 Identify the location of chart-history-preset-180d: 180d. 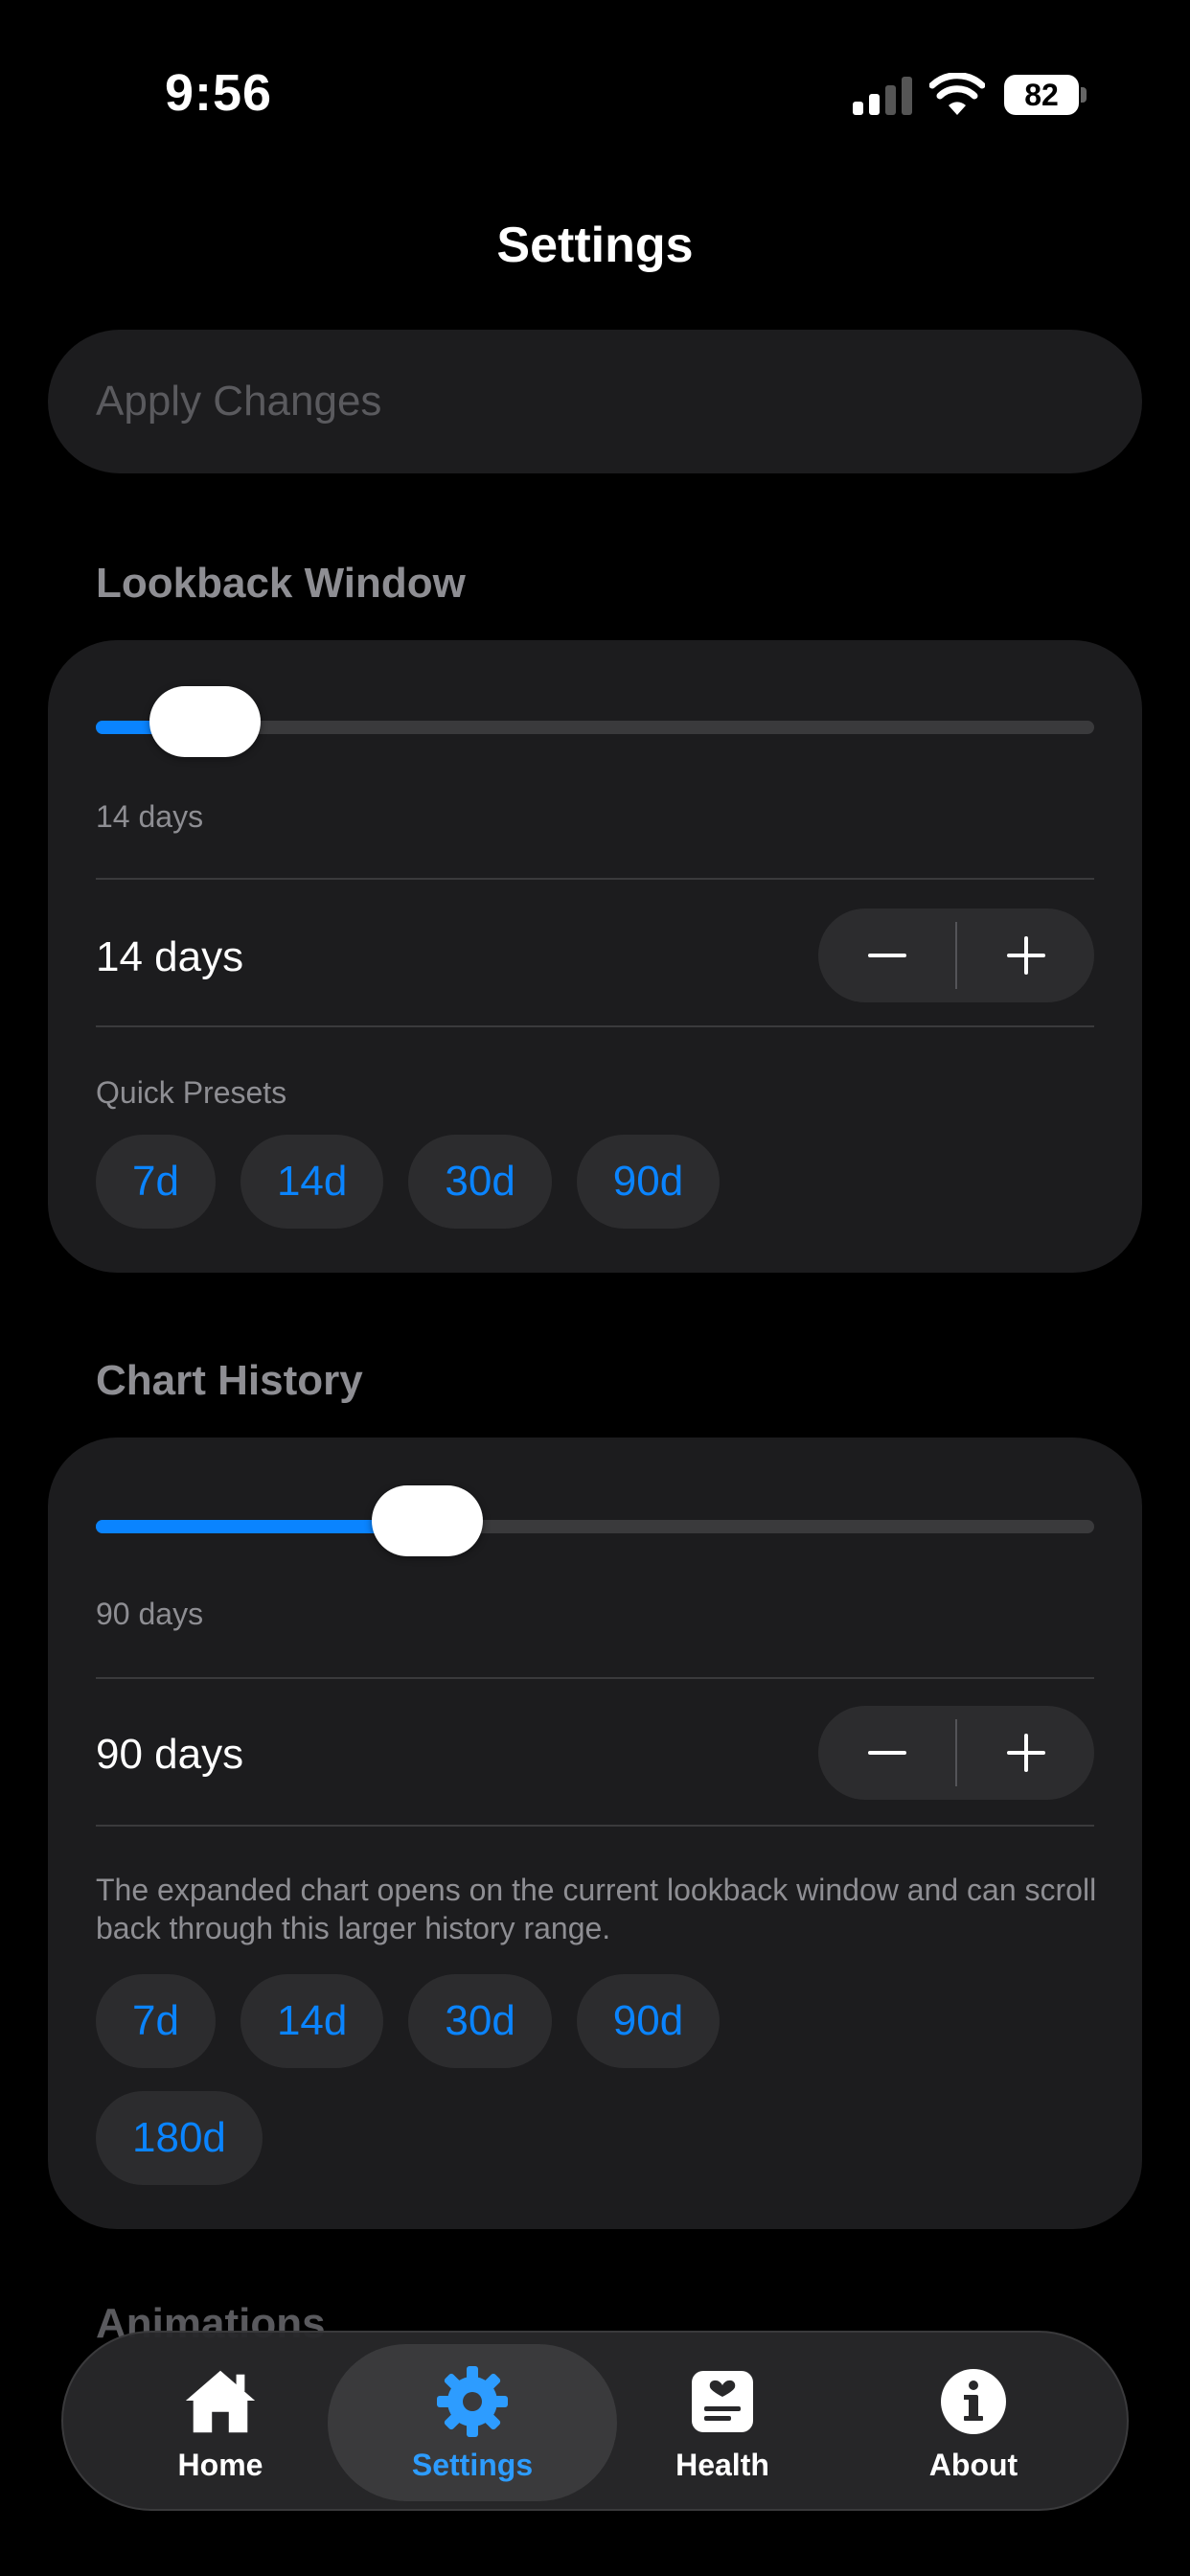
(179, 2138).